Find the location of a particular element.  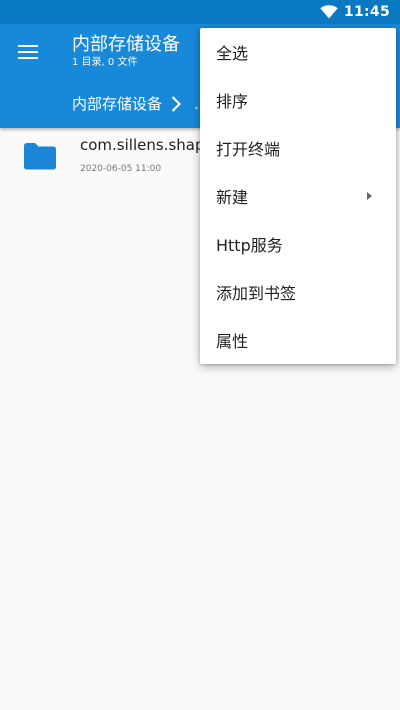

submenu-arrow-icon is located at coordinates (369, 196).